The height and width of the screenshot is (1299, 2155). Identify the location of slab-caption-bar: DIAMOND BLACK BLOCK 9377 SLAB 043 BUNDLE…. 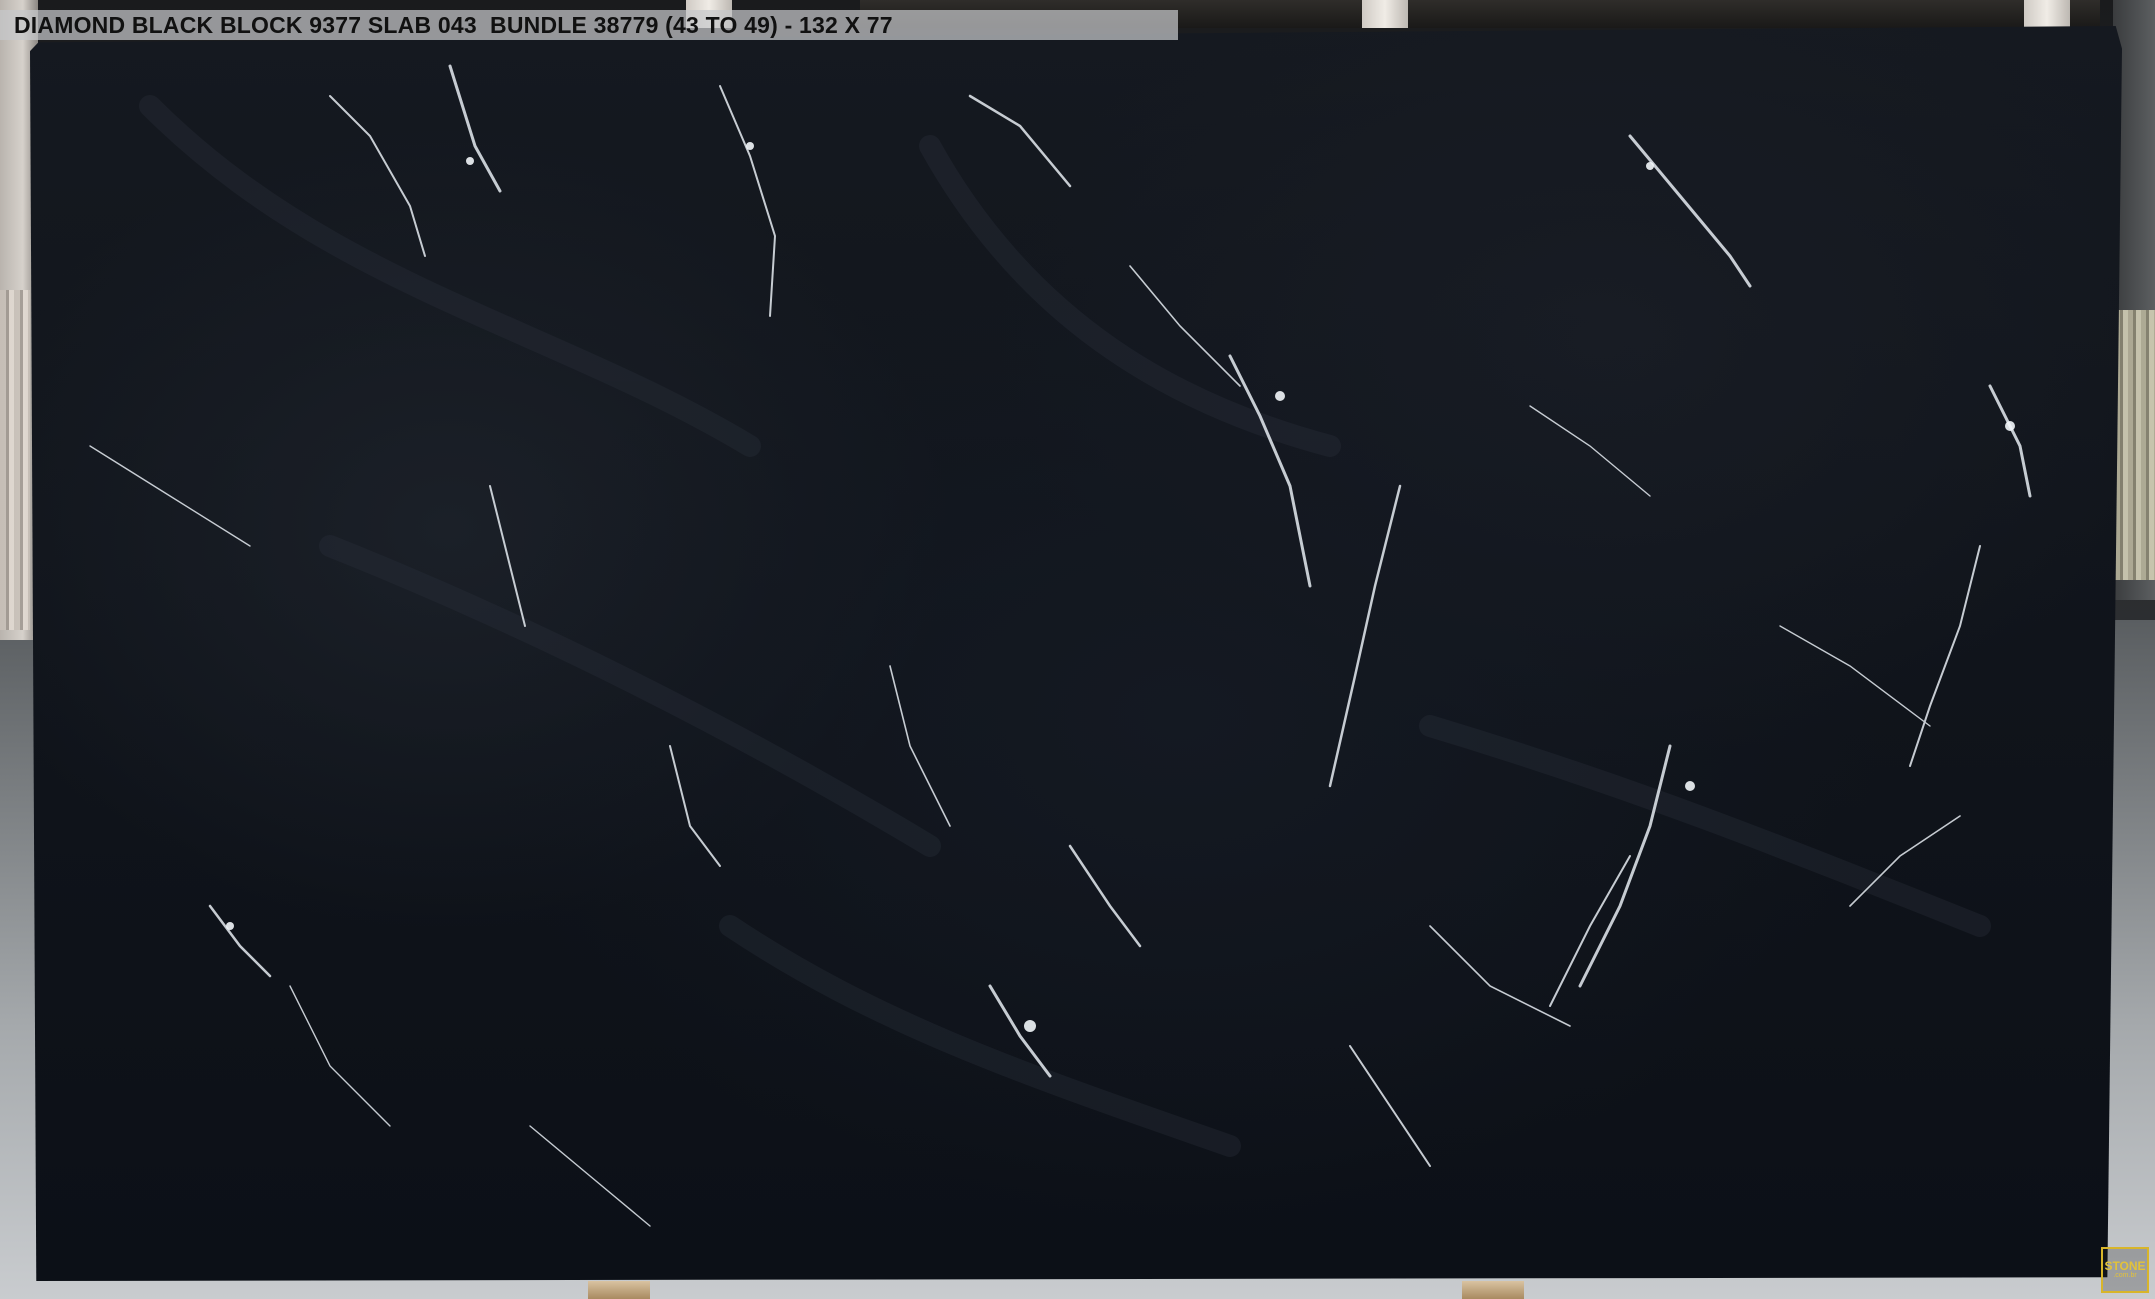
(589, 25).